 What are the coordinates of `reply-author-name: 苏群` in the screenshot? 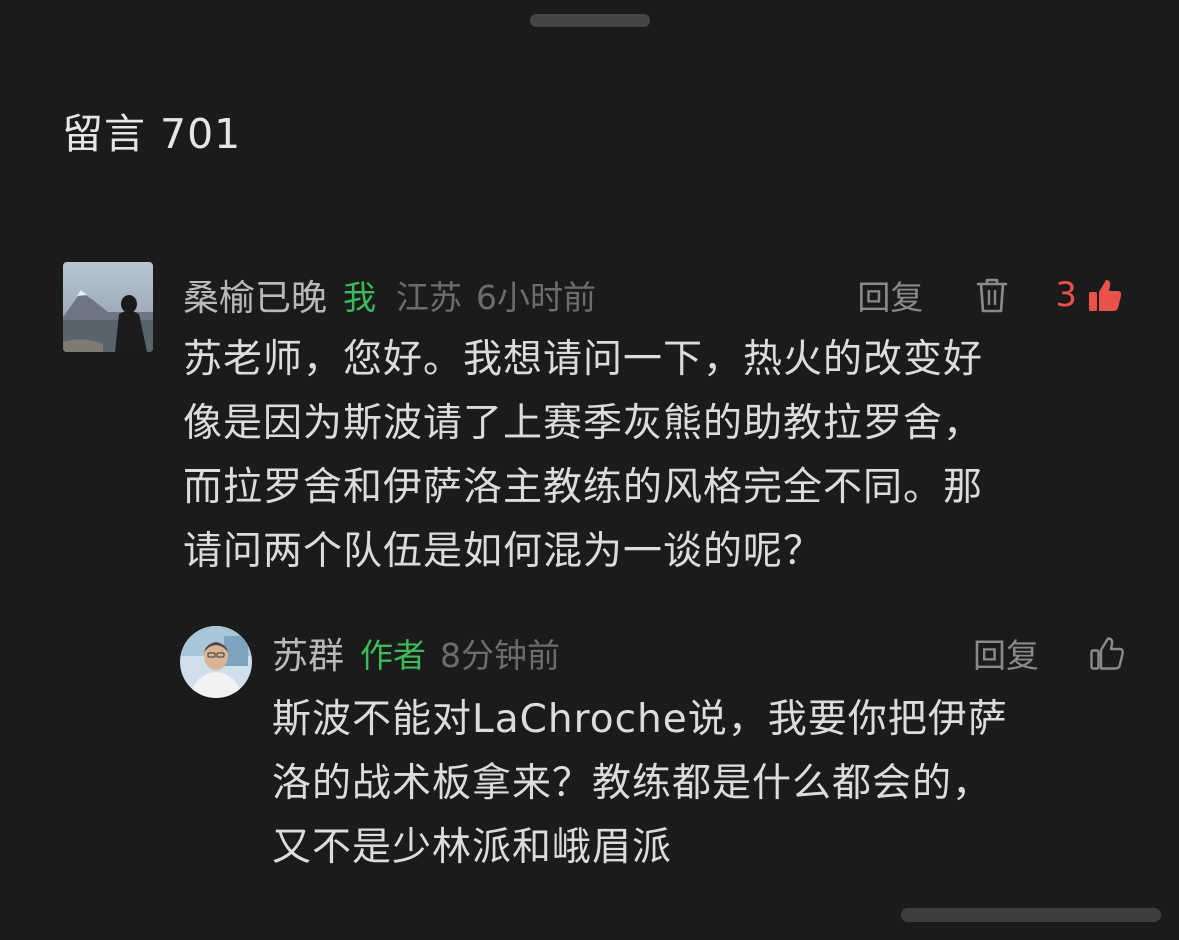 It's located at (308, 653).